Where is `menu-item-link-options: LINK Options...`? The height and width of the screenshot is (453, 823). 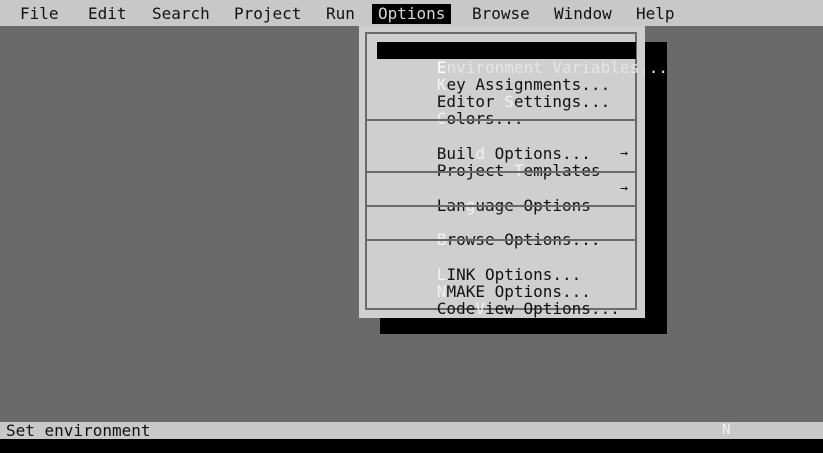
menu-item-link-options: LINK Options... is located at coordinates (506, 266).